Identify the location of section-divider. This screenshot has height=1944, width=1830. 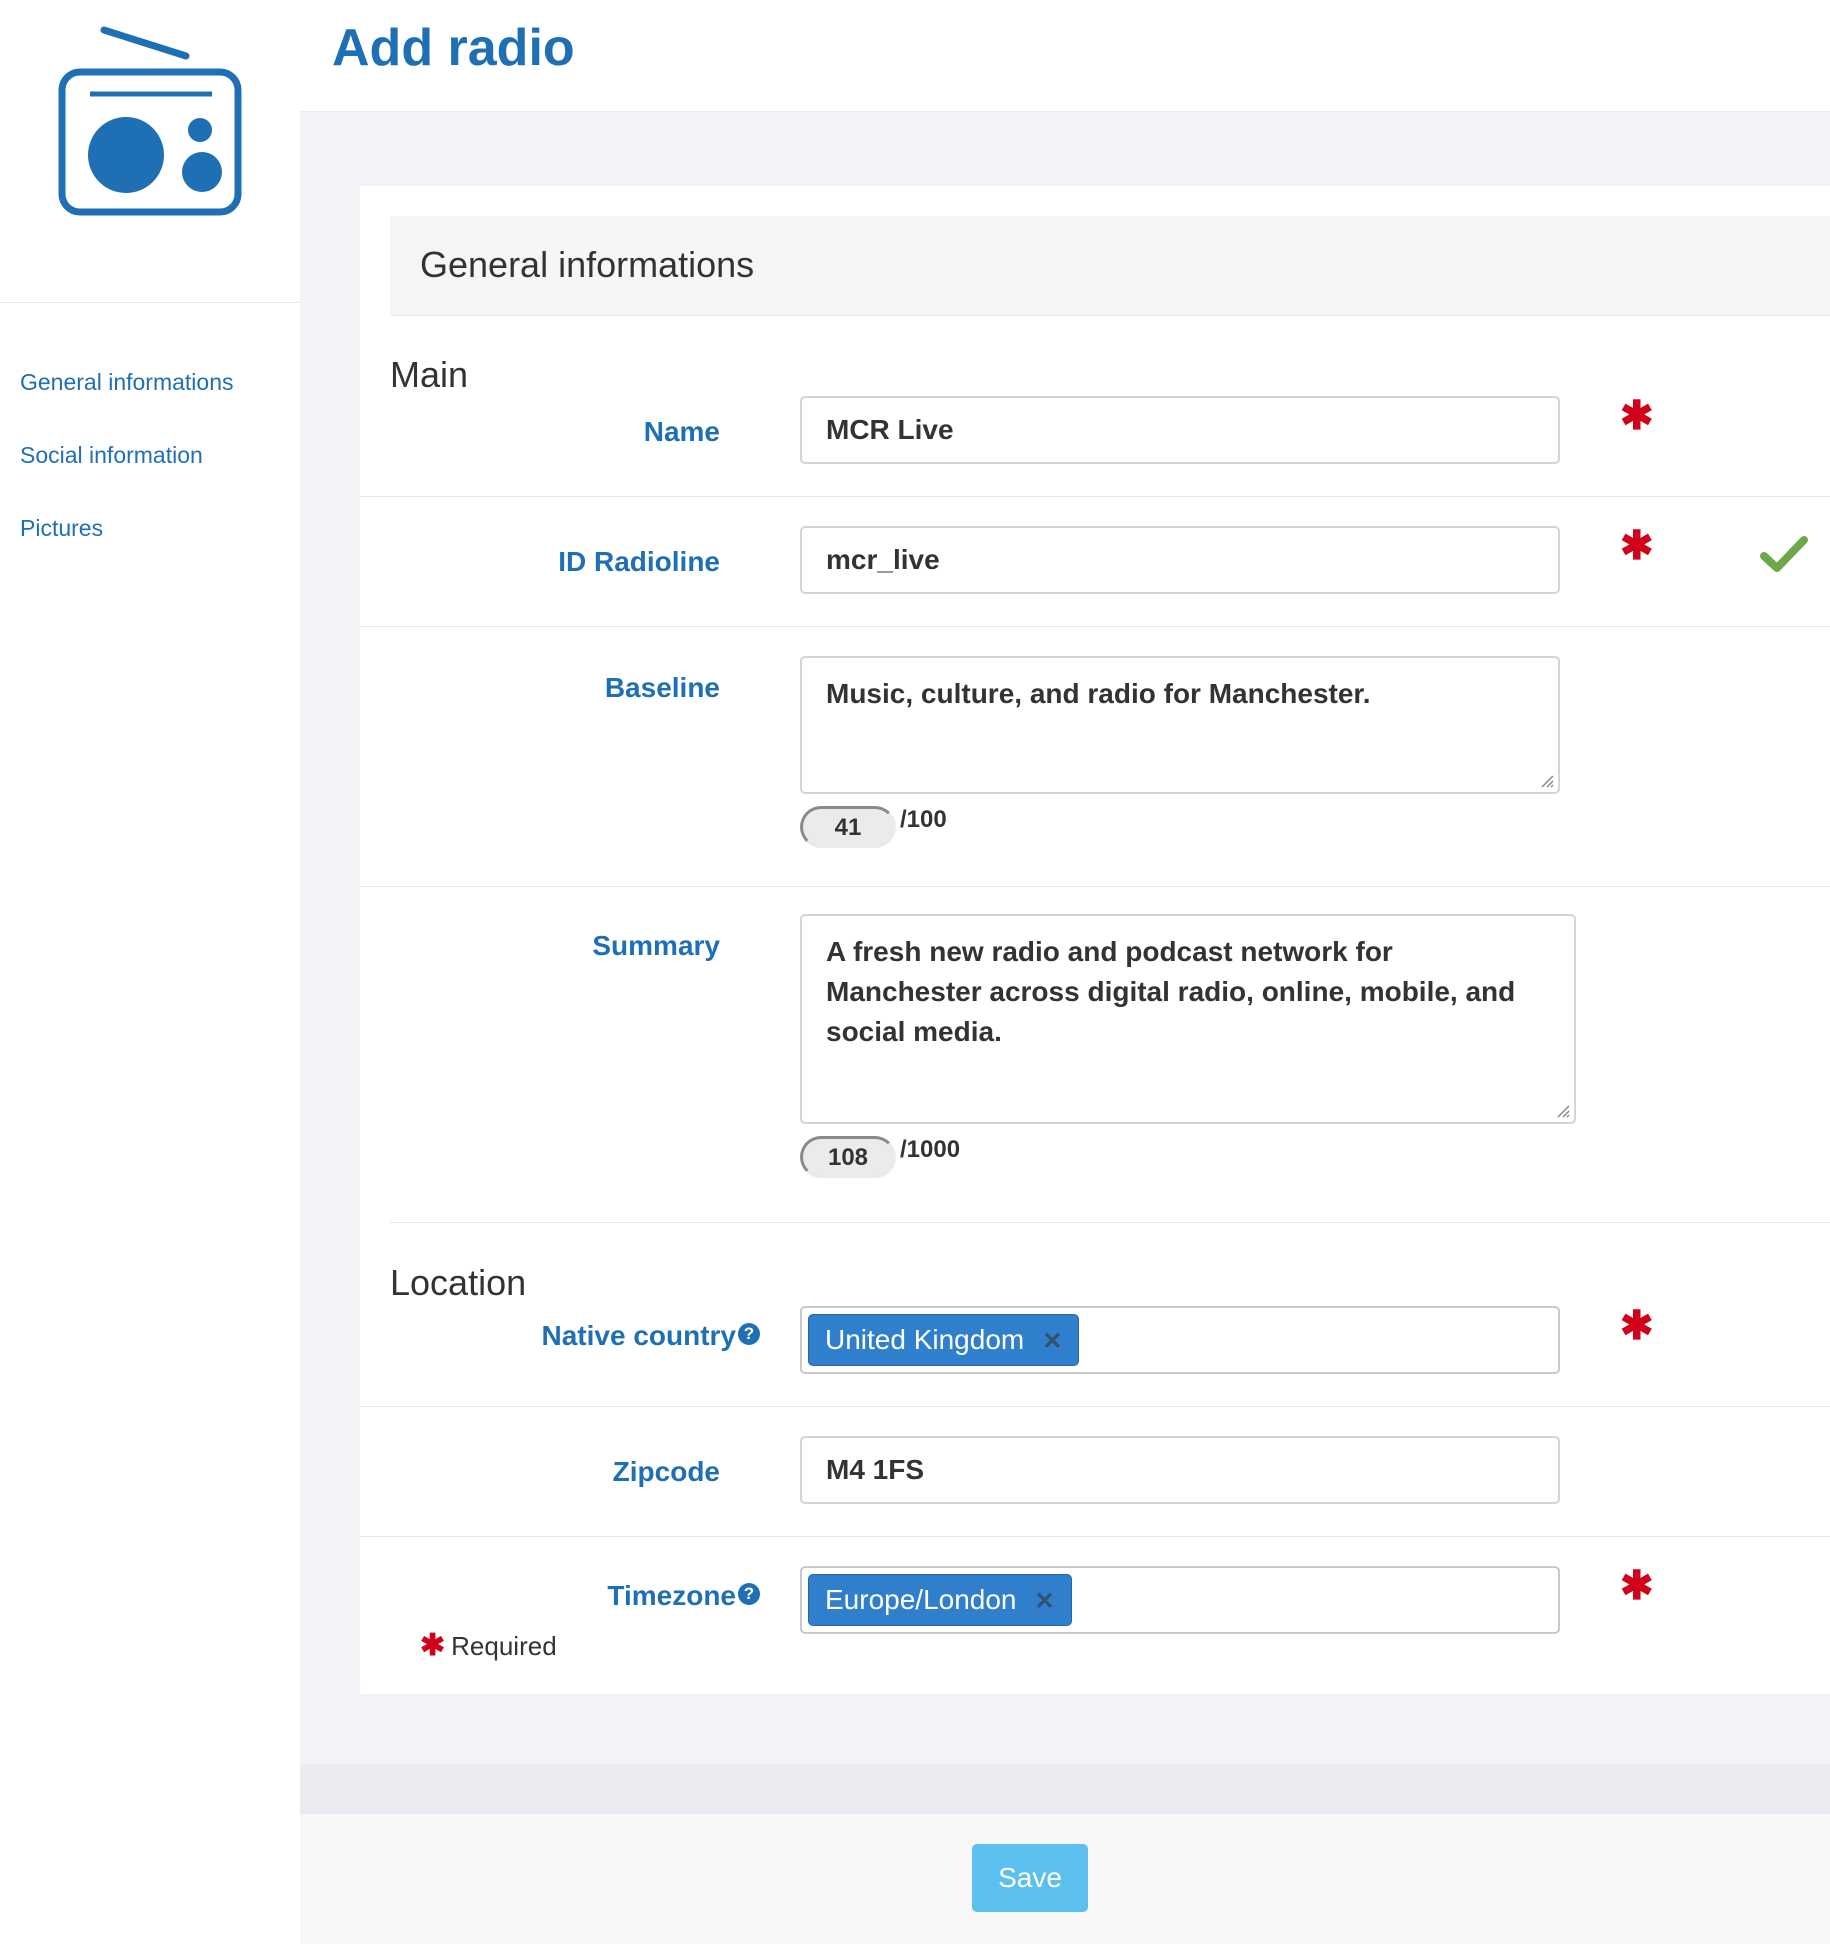
(1110, 1222).